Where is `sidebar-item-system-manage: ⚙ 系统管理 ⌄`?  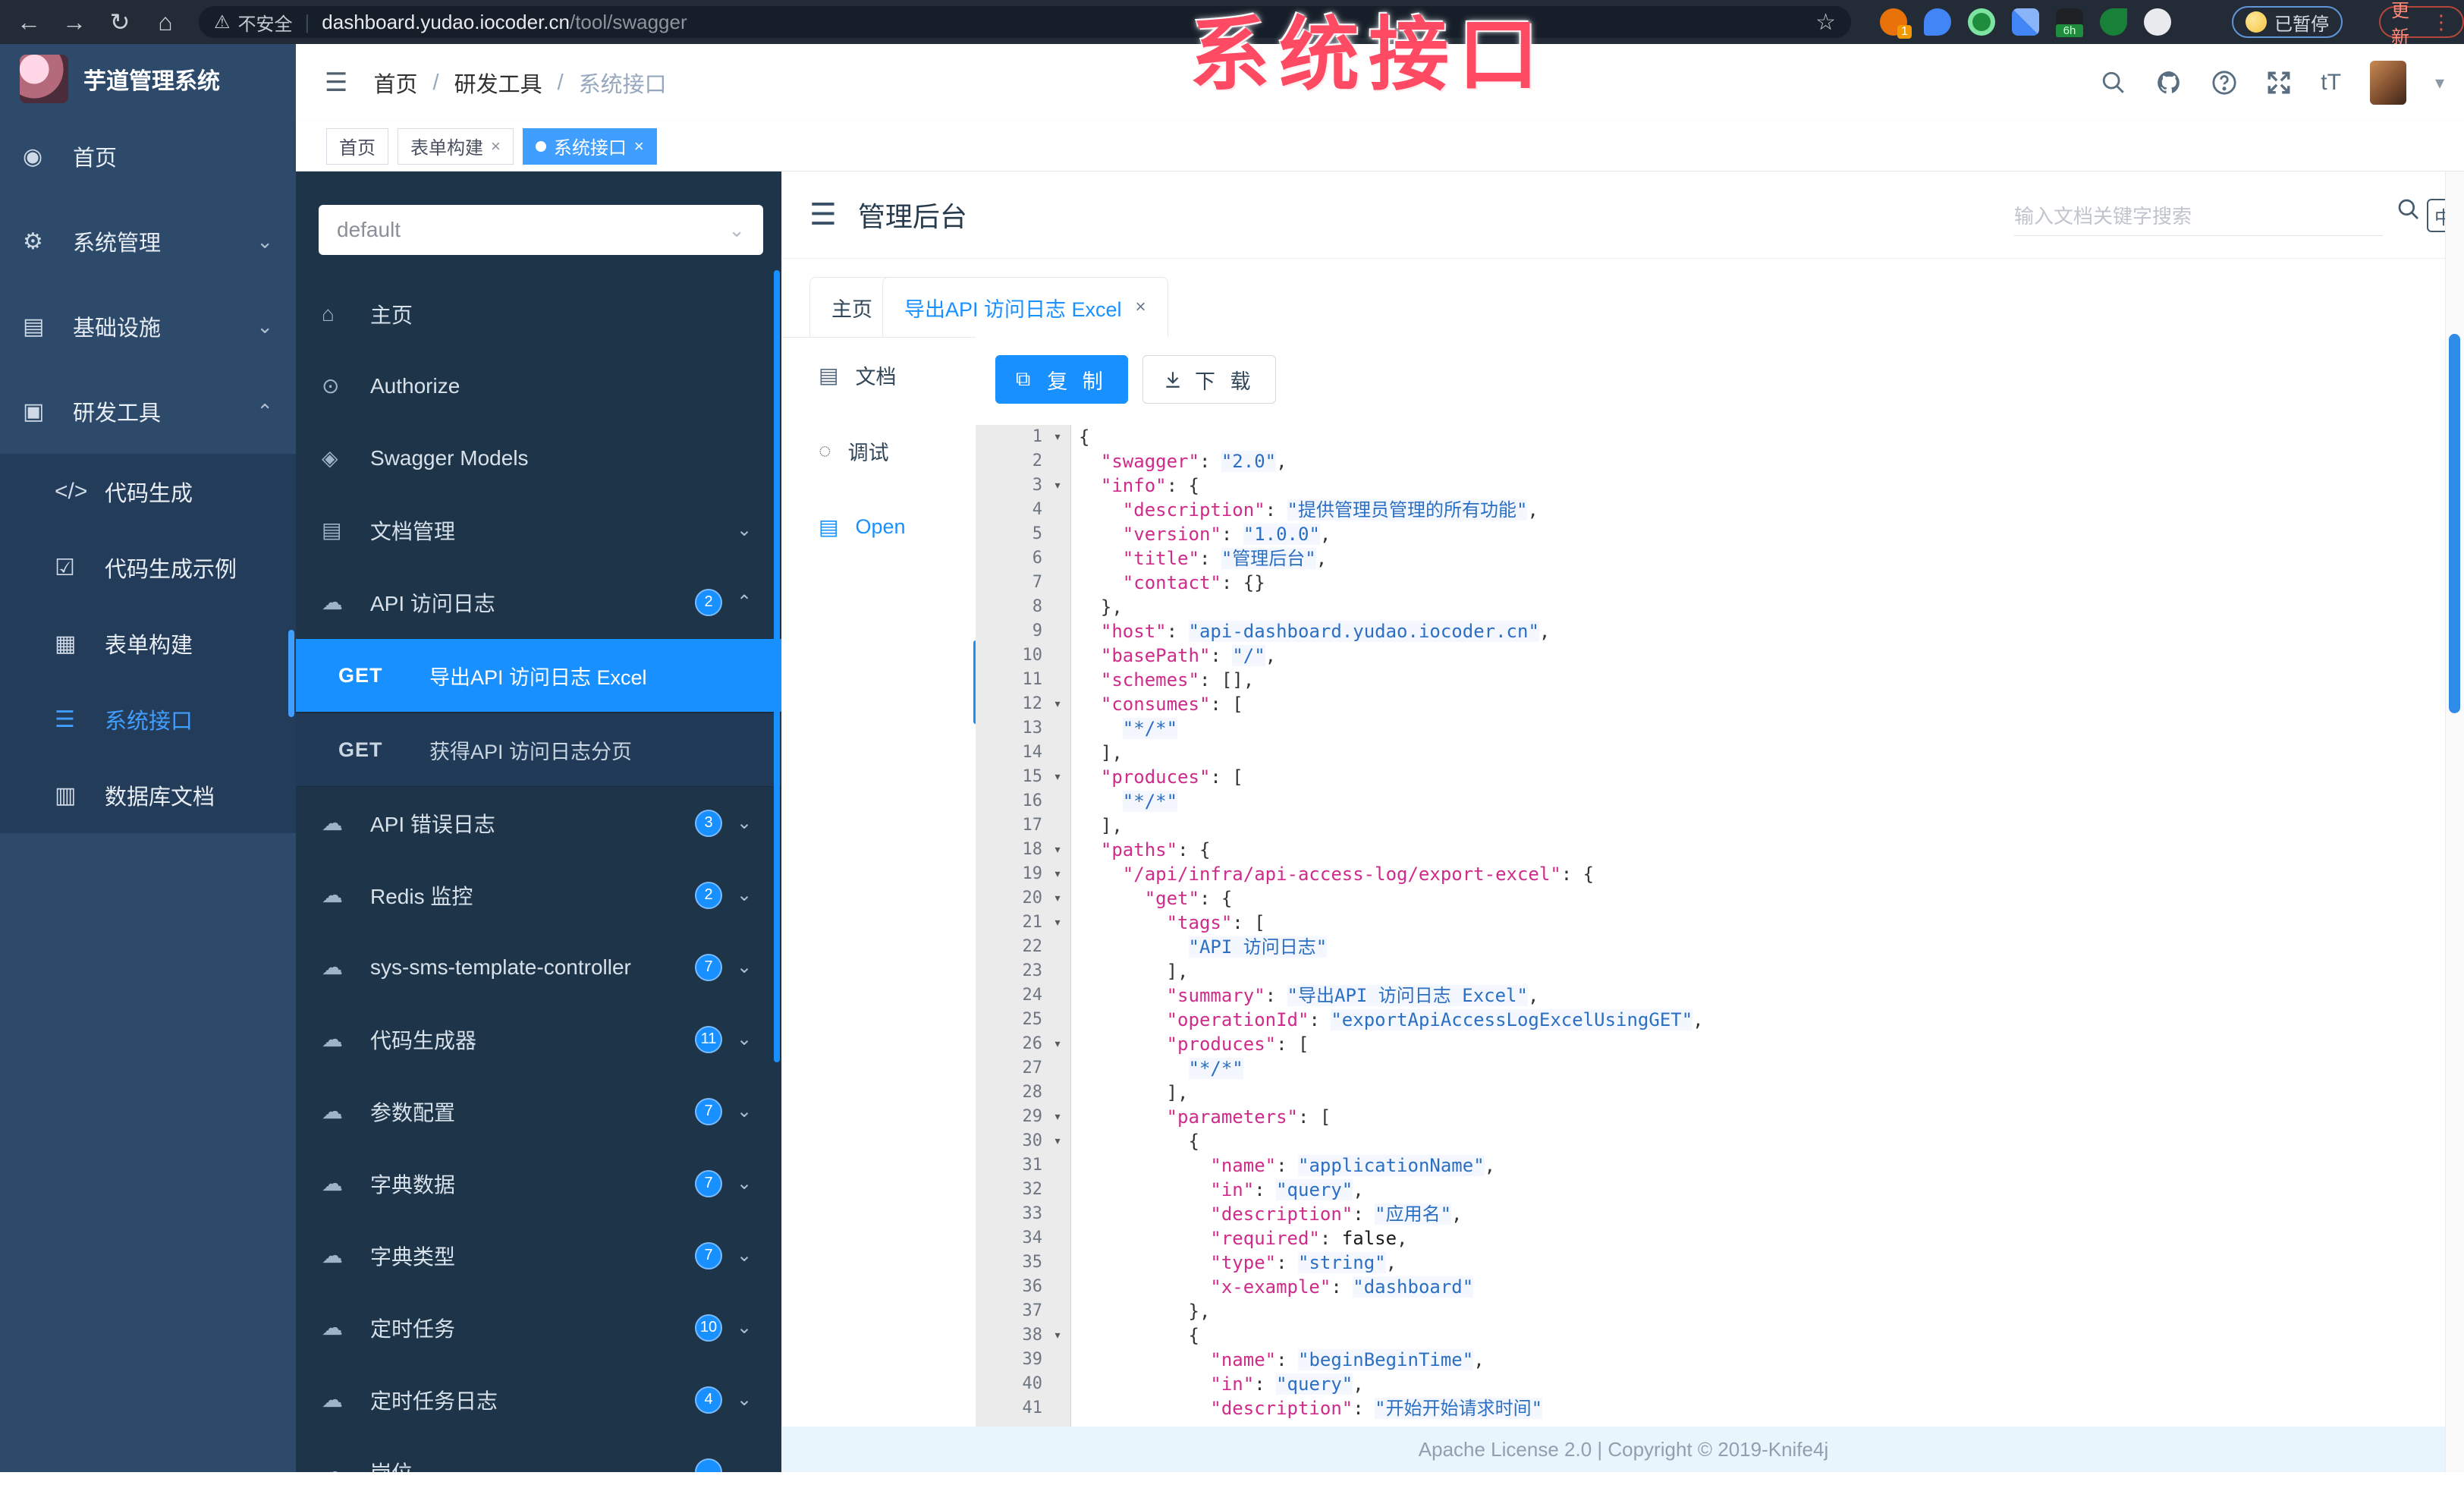
sidebar-item-system-manage: ⚙ 系统管理 ⌄ is located at coordinates (148, 241).